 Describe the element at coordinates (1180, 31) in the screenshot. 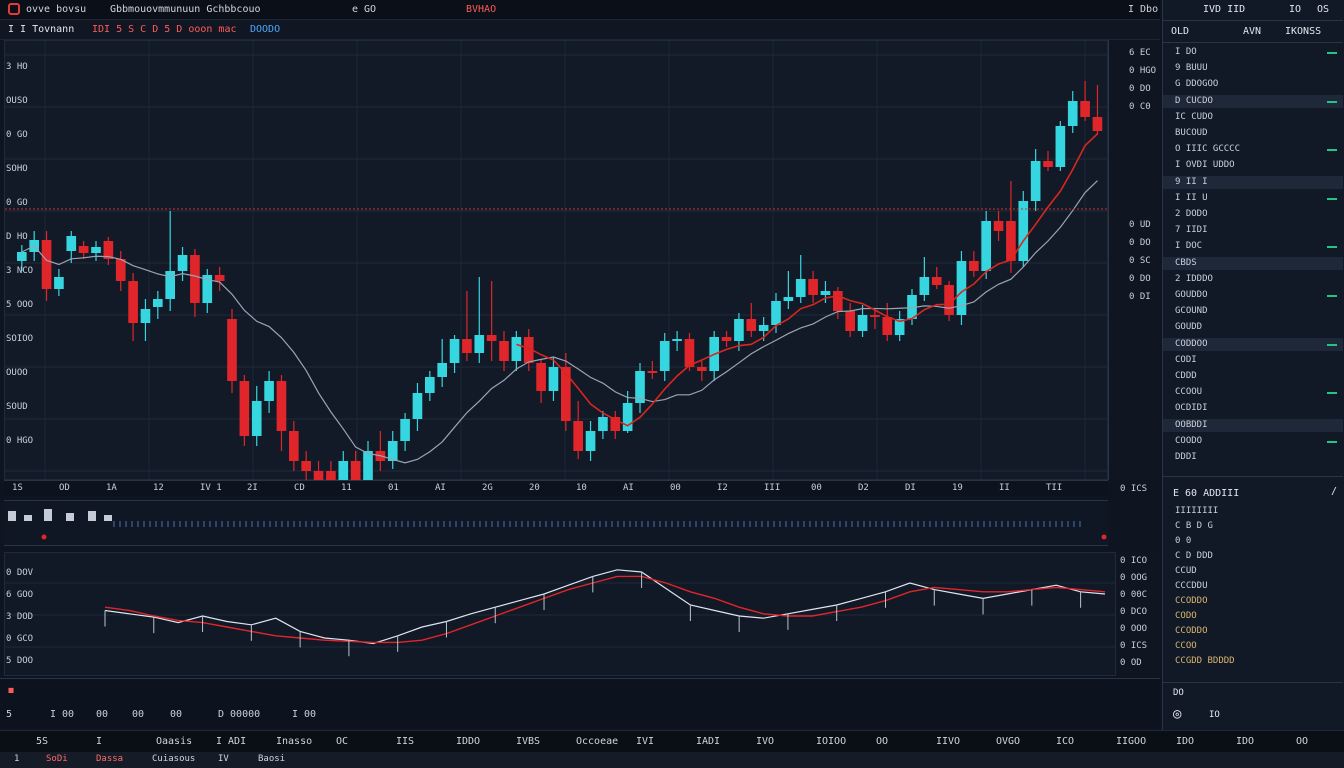

I see `watchlist-col-symbol: OLD` at that location.